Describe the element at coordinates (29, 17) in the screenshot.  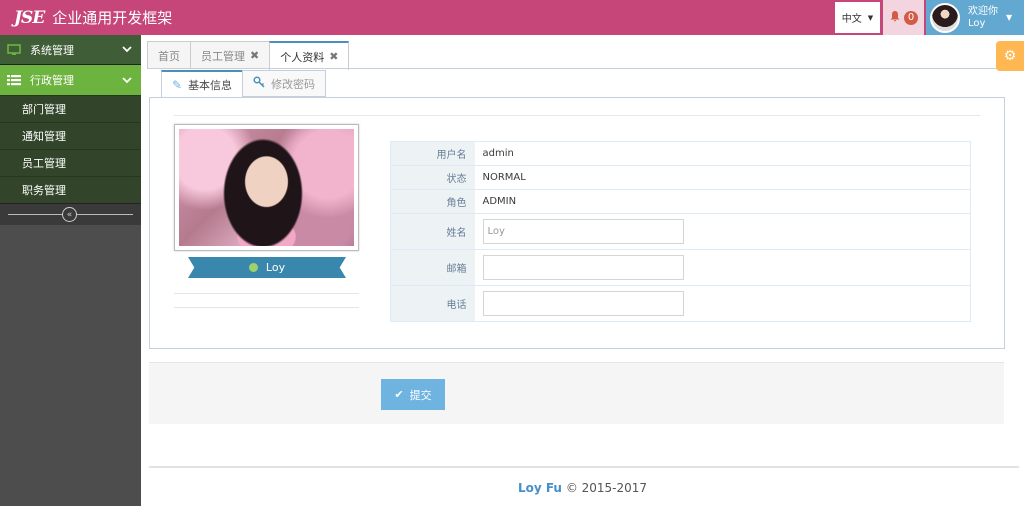
I see `brand-logo: JSE` at that location.